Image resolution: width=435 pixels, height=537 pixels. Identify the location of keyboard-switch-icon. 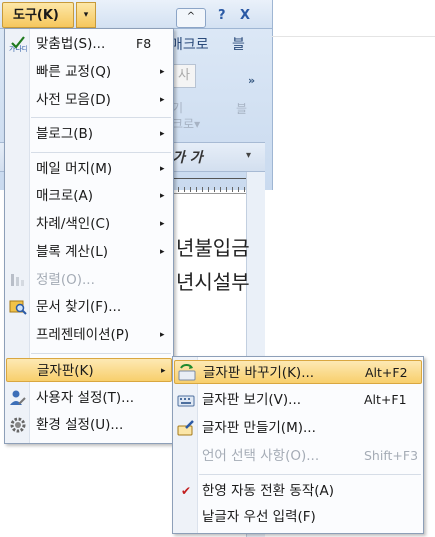
(187, 373).